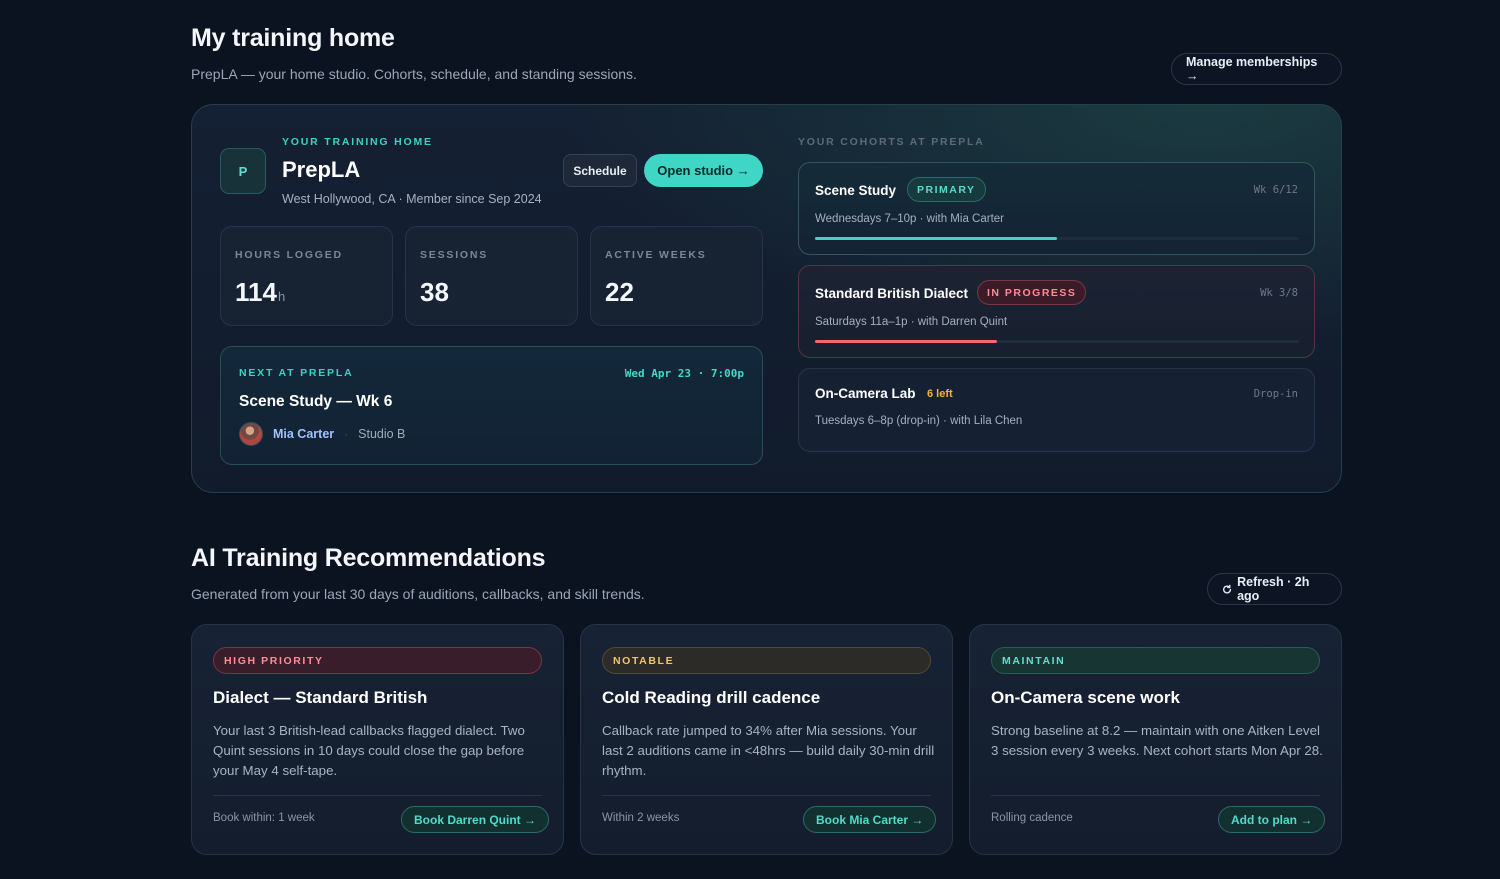 The height and width of the screenshot is (879, 1500). What do you see at coordinates (684, 373) in the screenshot?
I see `next-datetime: Wed Apr 23 · 7:00p` at bounding box center [684, 373].